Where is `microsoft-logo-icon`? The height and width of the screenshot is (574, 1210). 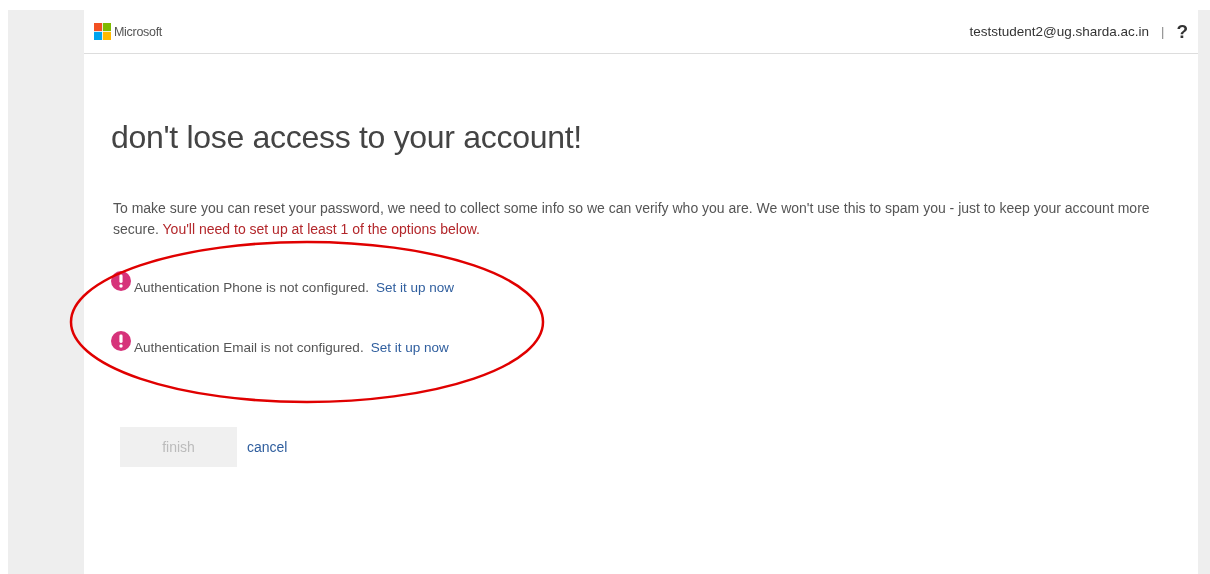
microsoft-logo-icon is located at coordinates (102, 31).